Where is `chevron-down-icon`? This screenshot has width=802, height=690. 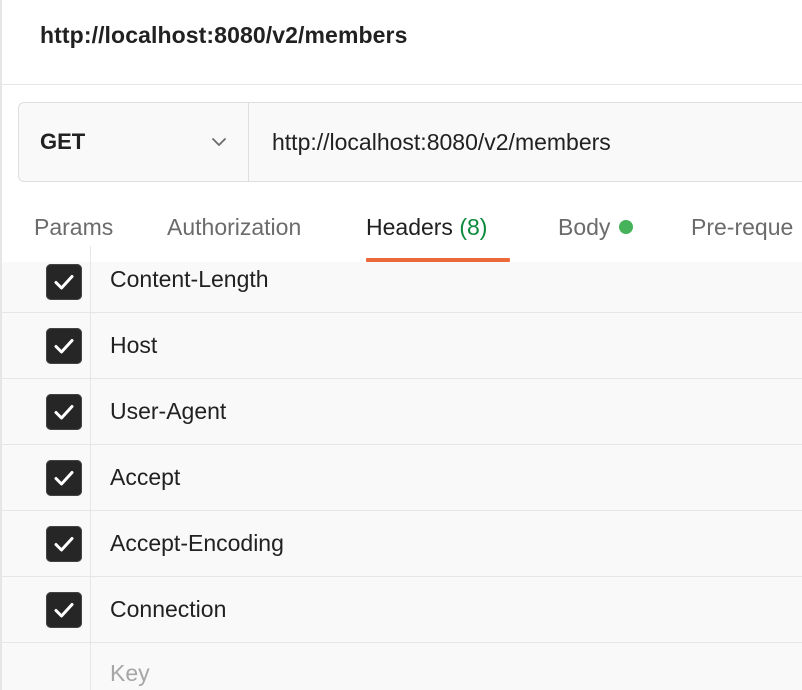 chevron-down-icon is located at coordinates (219, 142).